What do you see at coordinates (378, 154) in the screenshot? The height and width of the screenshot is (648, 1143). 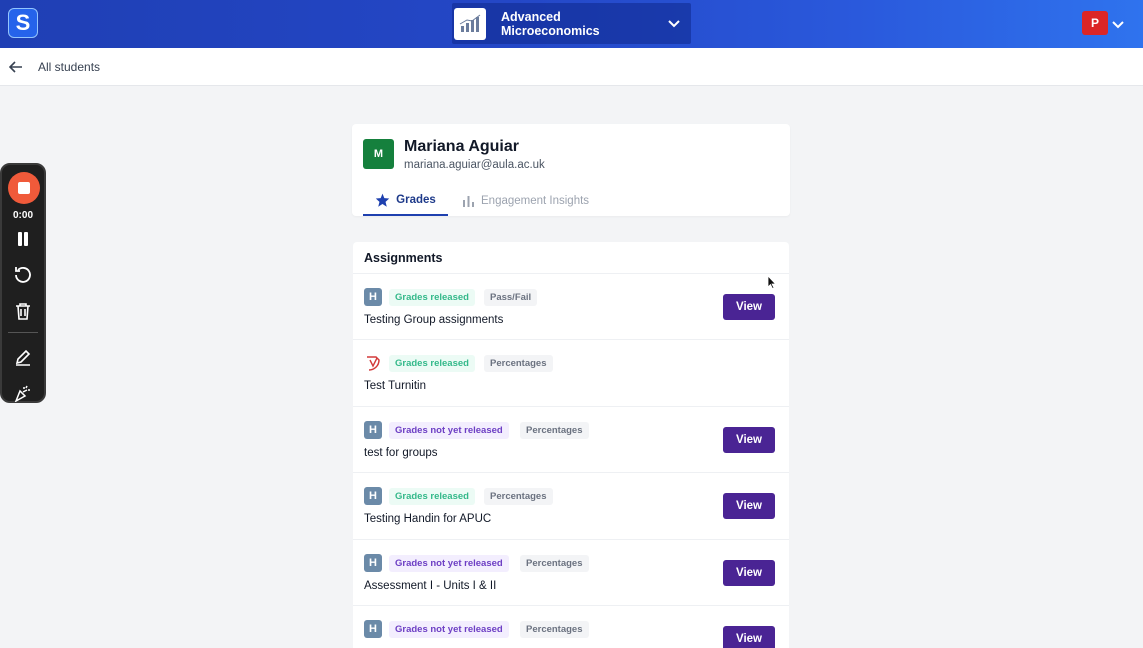 I see `student-avatar: M` at bounding box center [378, 154].